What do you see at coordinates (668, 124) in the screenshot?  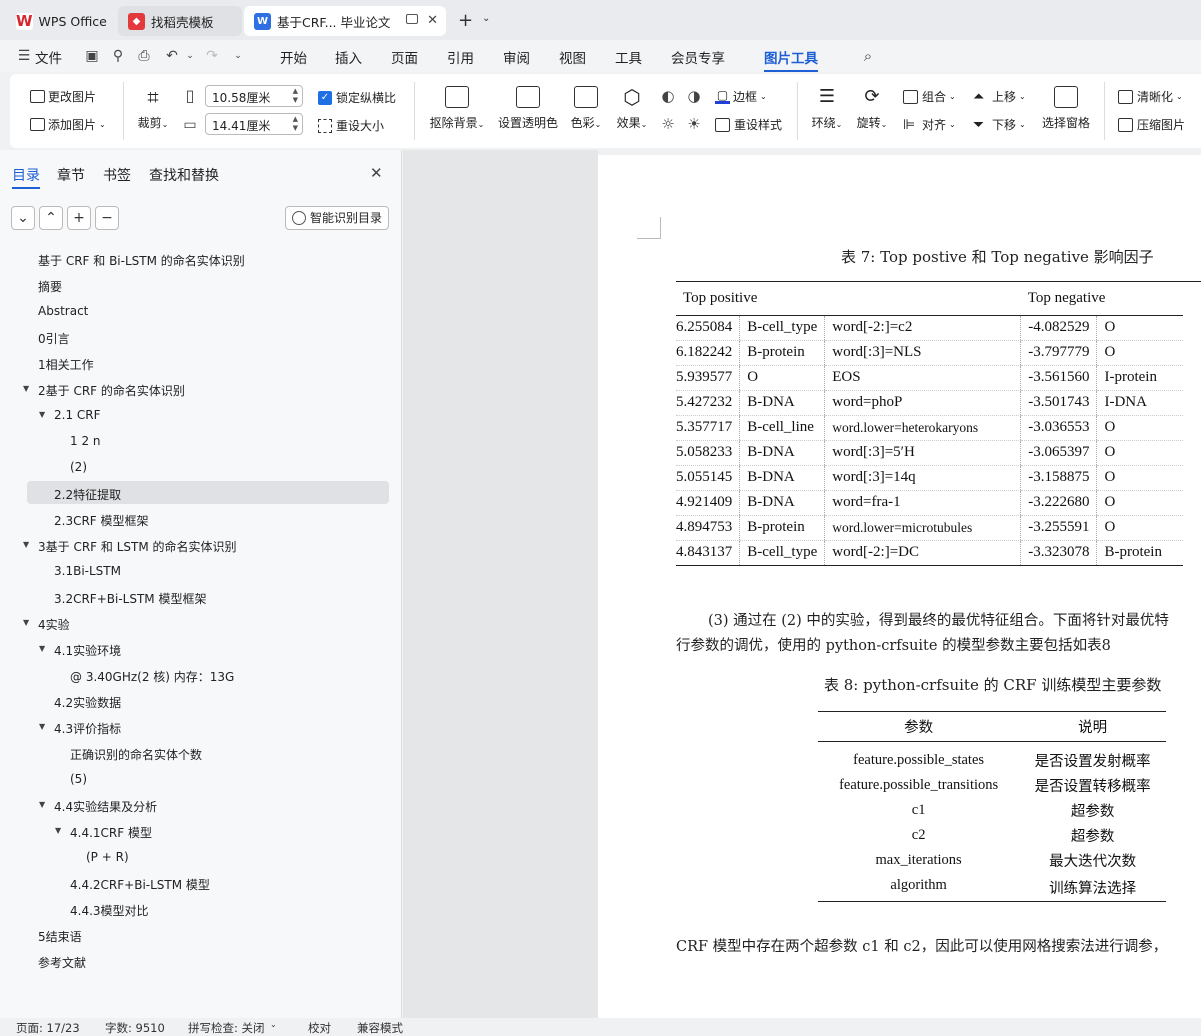 I see `brightness-up-icon: ☼` at bounding box center [668, 124].